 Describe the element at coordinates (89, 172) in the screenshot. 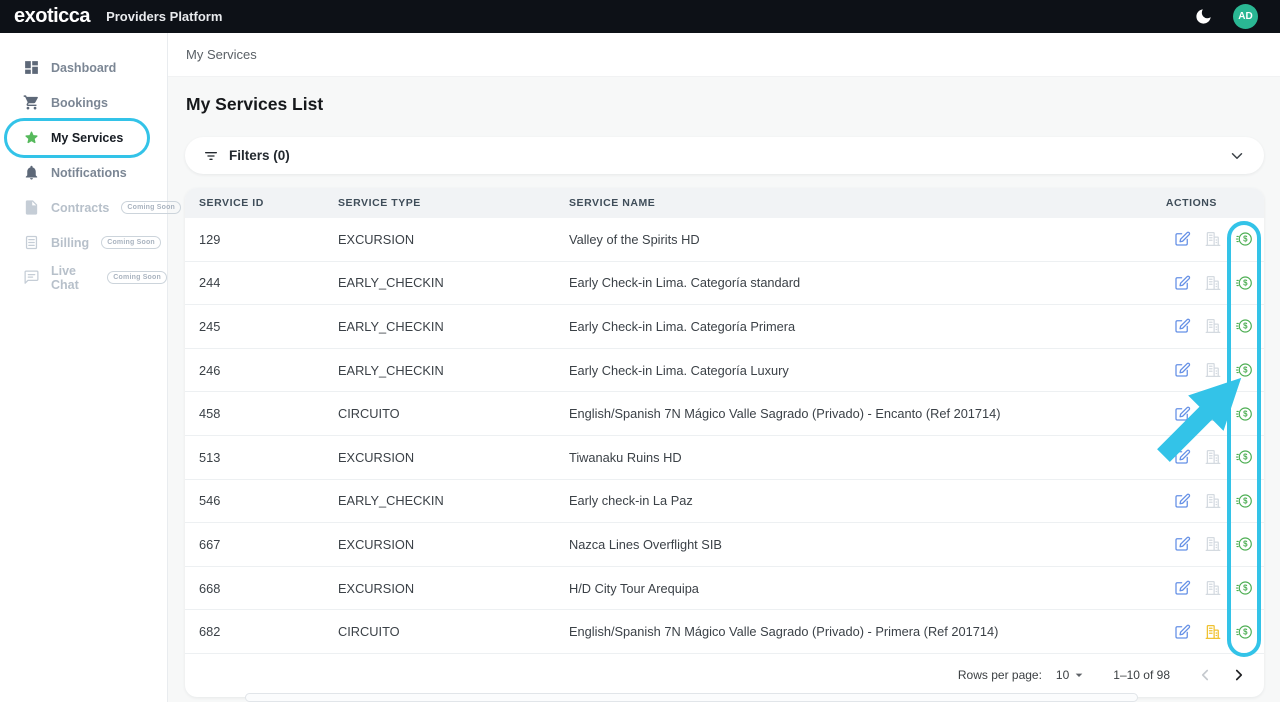

I see `sidebar-item-label: Notifications` at that location.